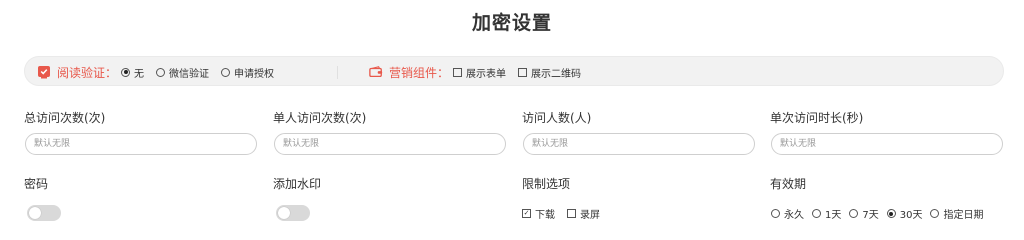 Image resolution: width=1024 pixels, height=240 pixels. What do you see at coordinates (787, 213) in the screenshot?
I see `validity-option-forever: 永久` at bounding box center [787, 213].